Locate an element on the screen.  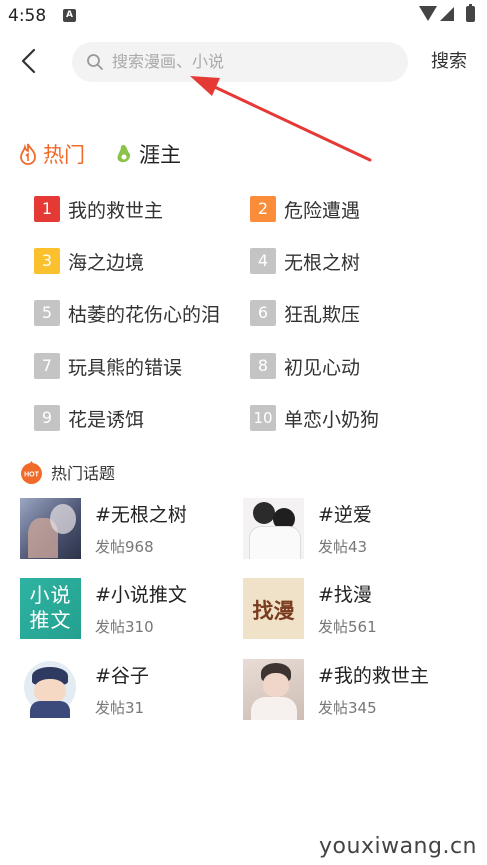
hot-badge-text: HOT is located at coordinates (32, 474).